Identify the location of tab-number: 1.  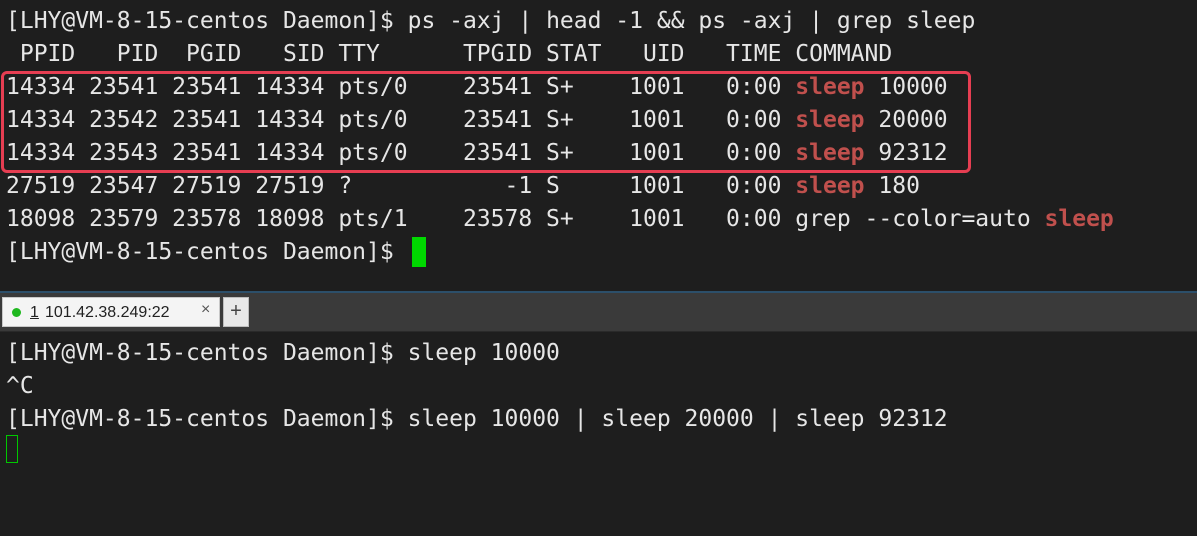
(34, 312).